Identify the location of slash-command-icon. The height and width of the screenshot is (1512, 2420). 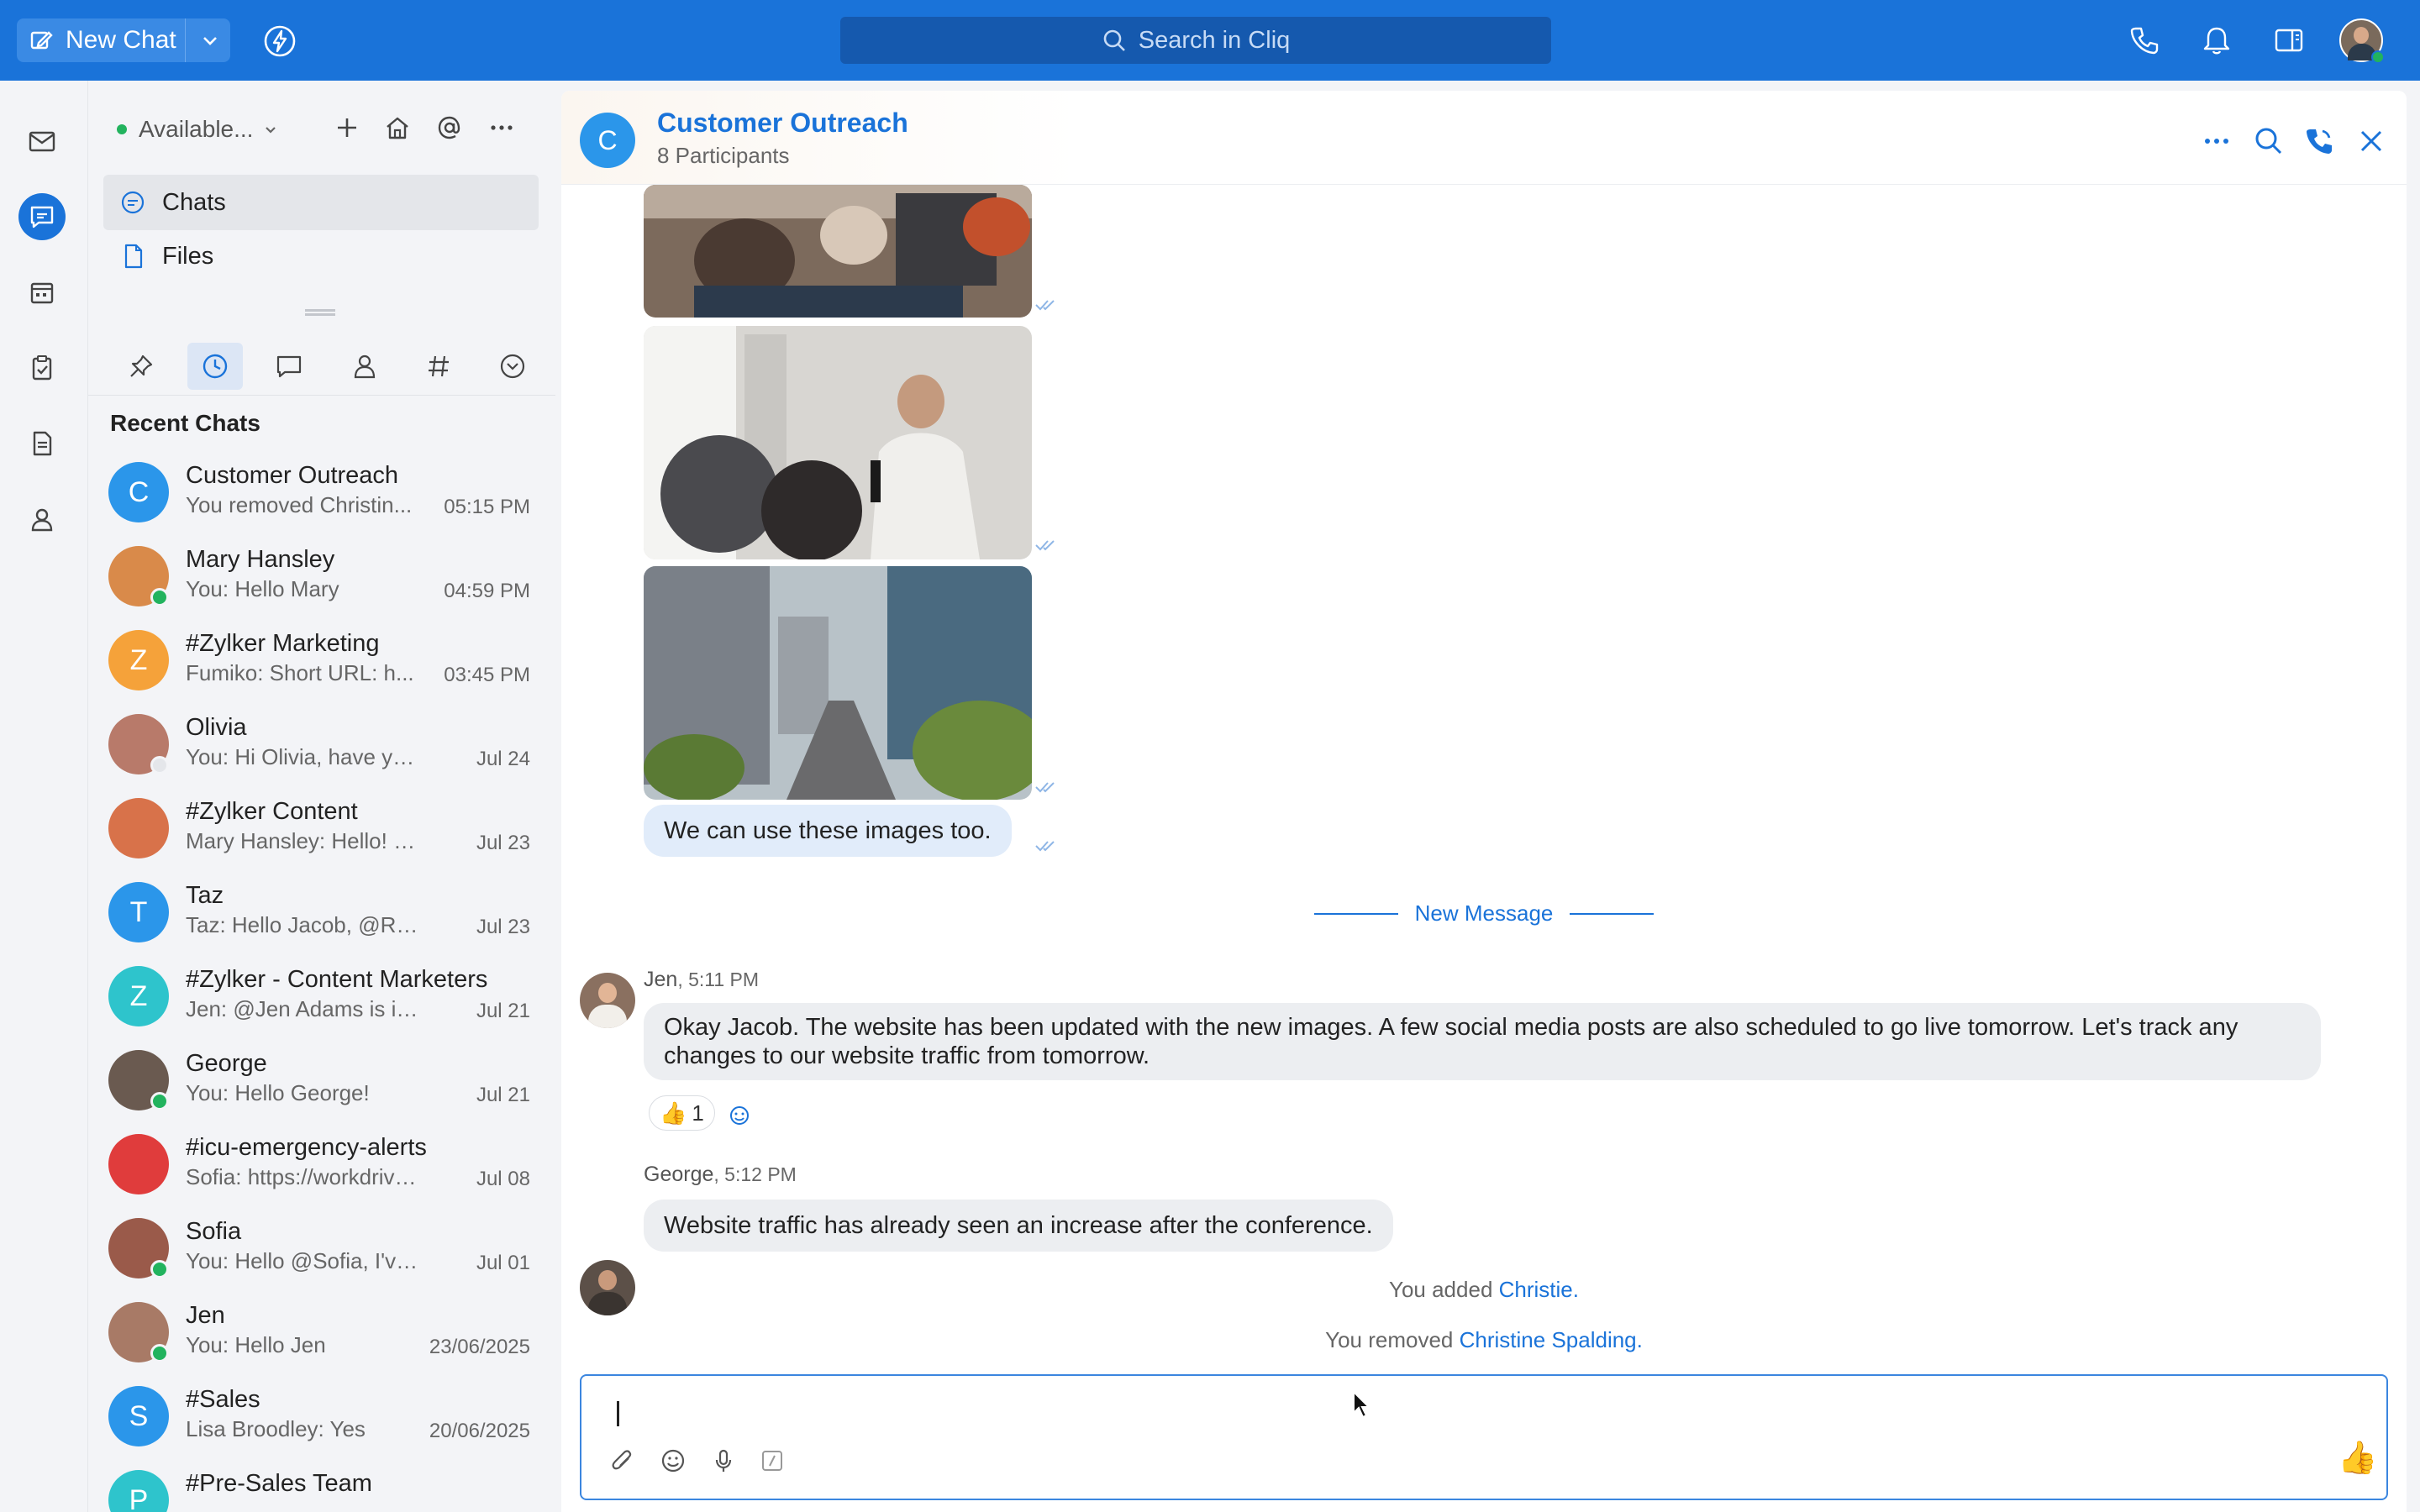
(772, 1460).